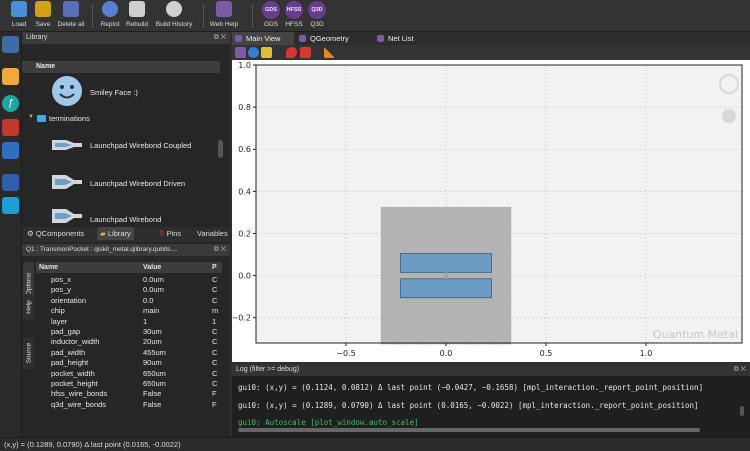 The width and height of the screenshot is (750, 451). I want to click on log-line: gui0: Autoscale [plot_window.auto_scale], so click(328, 422).